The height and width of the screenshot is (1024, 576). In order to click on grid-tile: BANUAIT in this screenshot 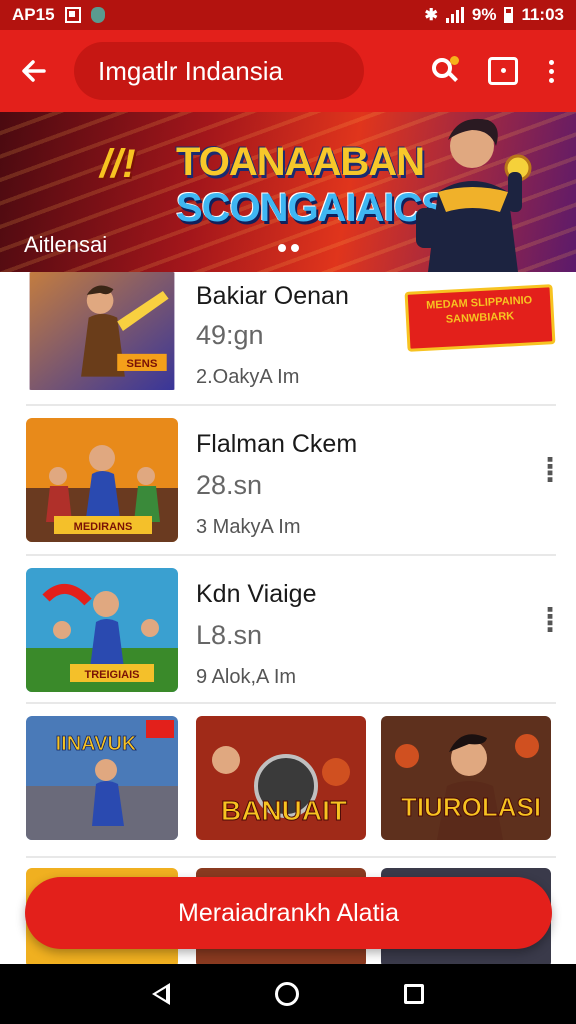, I will do `click(281, 778)`.